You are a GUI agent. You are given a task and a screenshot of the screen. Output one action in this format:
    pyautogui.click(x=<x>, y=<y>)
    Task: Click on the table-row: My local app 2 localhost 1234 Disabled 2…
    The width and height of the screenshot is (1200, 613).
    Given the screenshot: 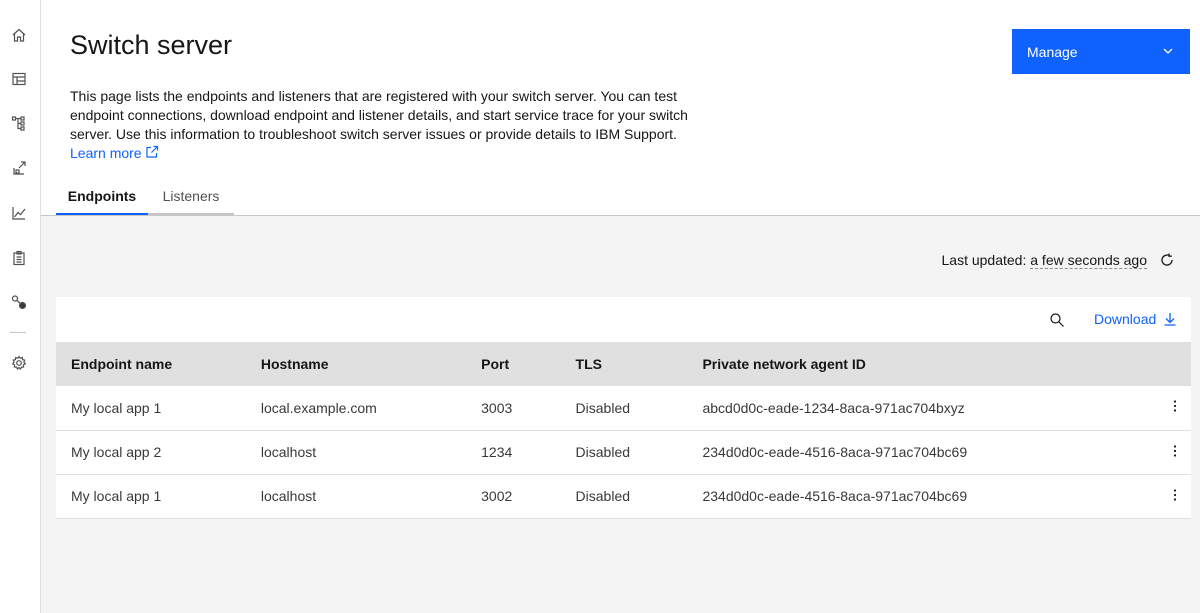 What is the action you would take?
    pyautogui.click(x=623, y=452)
    